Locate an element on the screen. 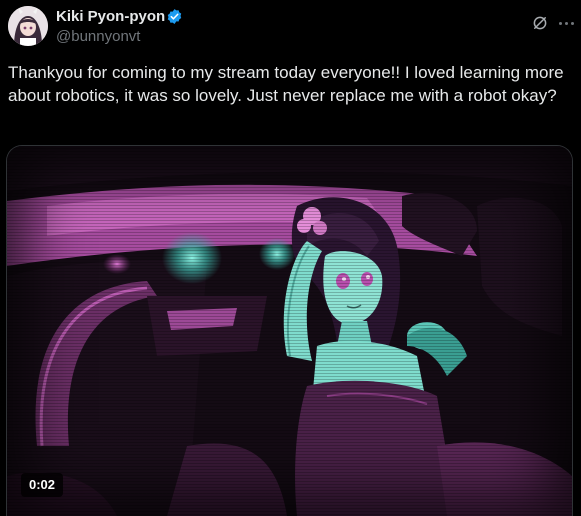 This screenshot has height=516, width=581. tweet-header: Kiki Pyon-pyon @bunnyonvt is located at coordinates (318, 26).